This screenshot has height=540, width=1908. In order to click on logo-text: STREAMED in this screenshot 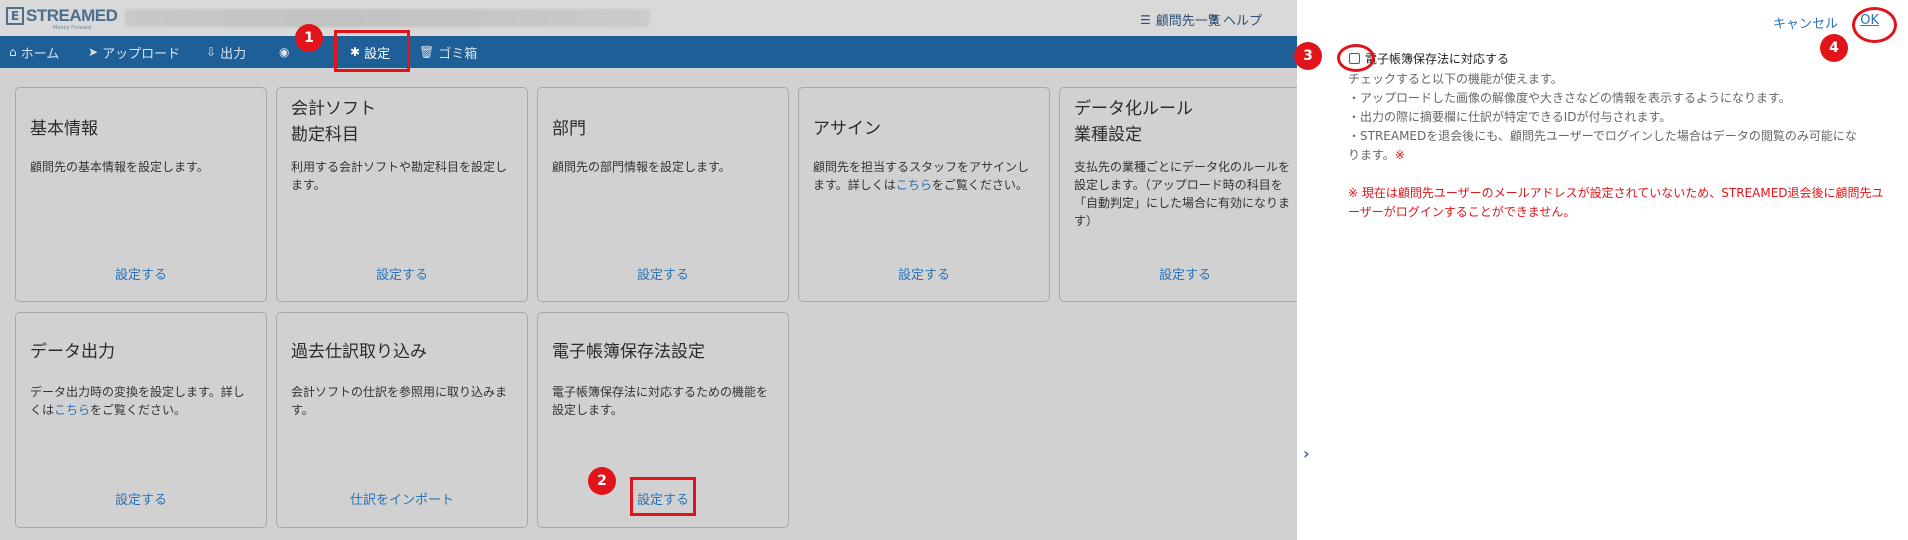, I will do `click(72, 15)`.